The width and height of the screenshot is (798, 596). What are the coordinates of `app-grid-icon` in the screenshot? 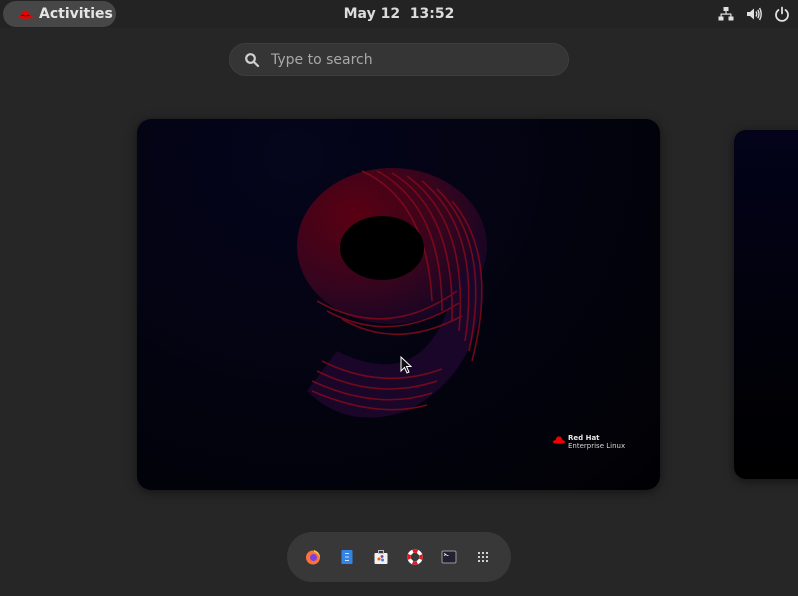 It's located at (483, 557).